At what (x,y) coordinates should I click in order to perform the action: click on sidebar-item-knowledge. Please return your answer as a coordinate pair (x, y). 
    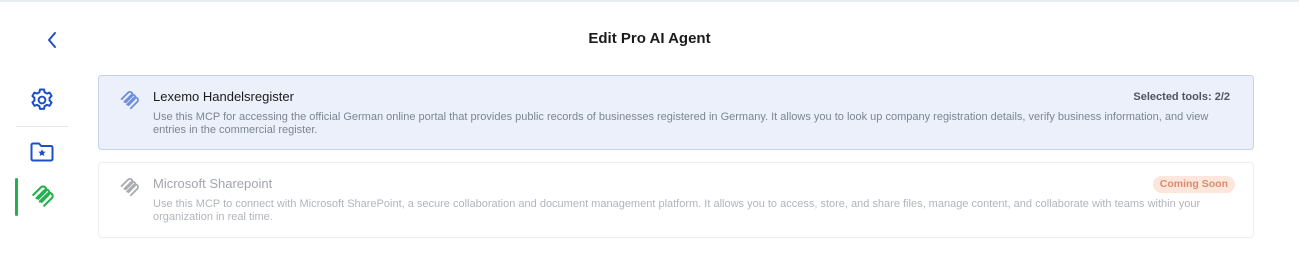
    Looking at the image, I should click on (42, 152).